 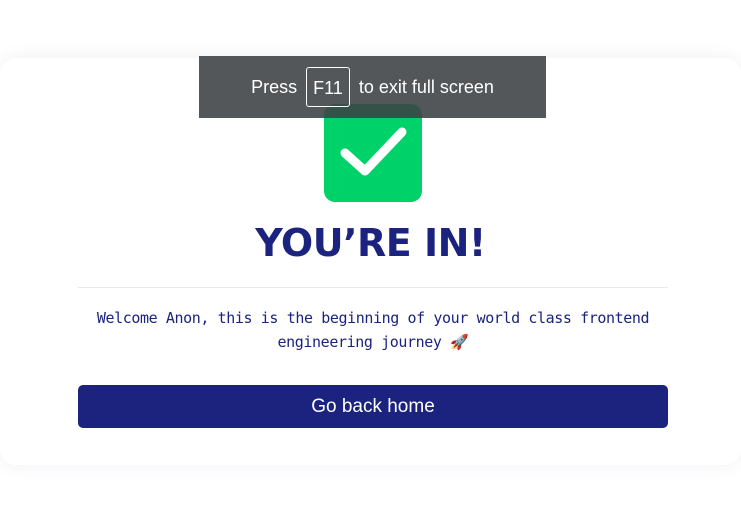 What do you see at coordinates (426, 86) in the screenshot?
I see `notice-text-after: to exit full screen` at bounding box center [426, 86].